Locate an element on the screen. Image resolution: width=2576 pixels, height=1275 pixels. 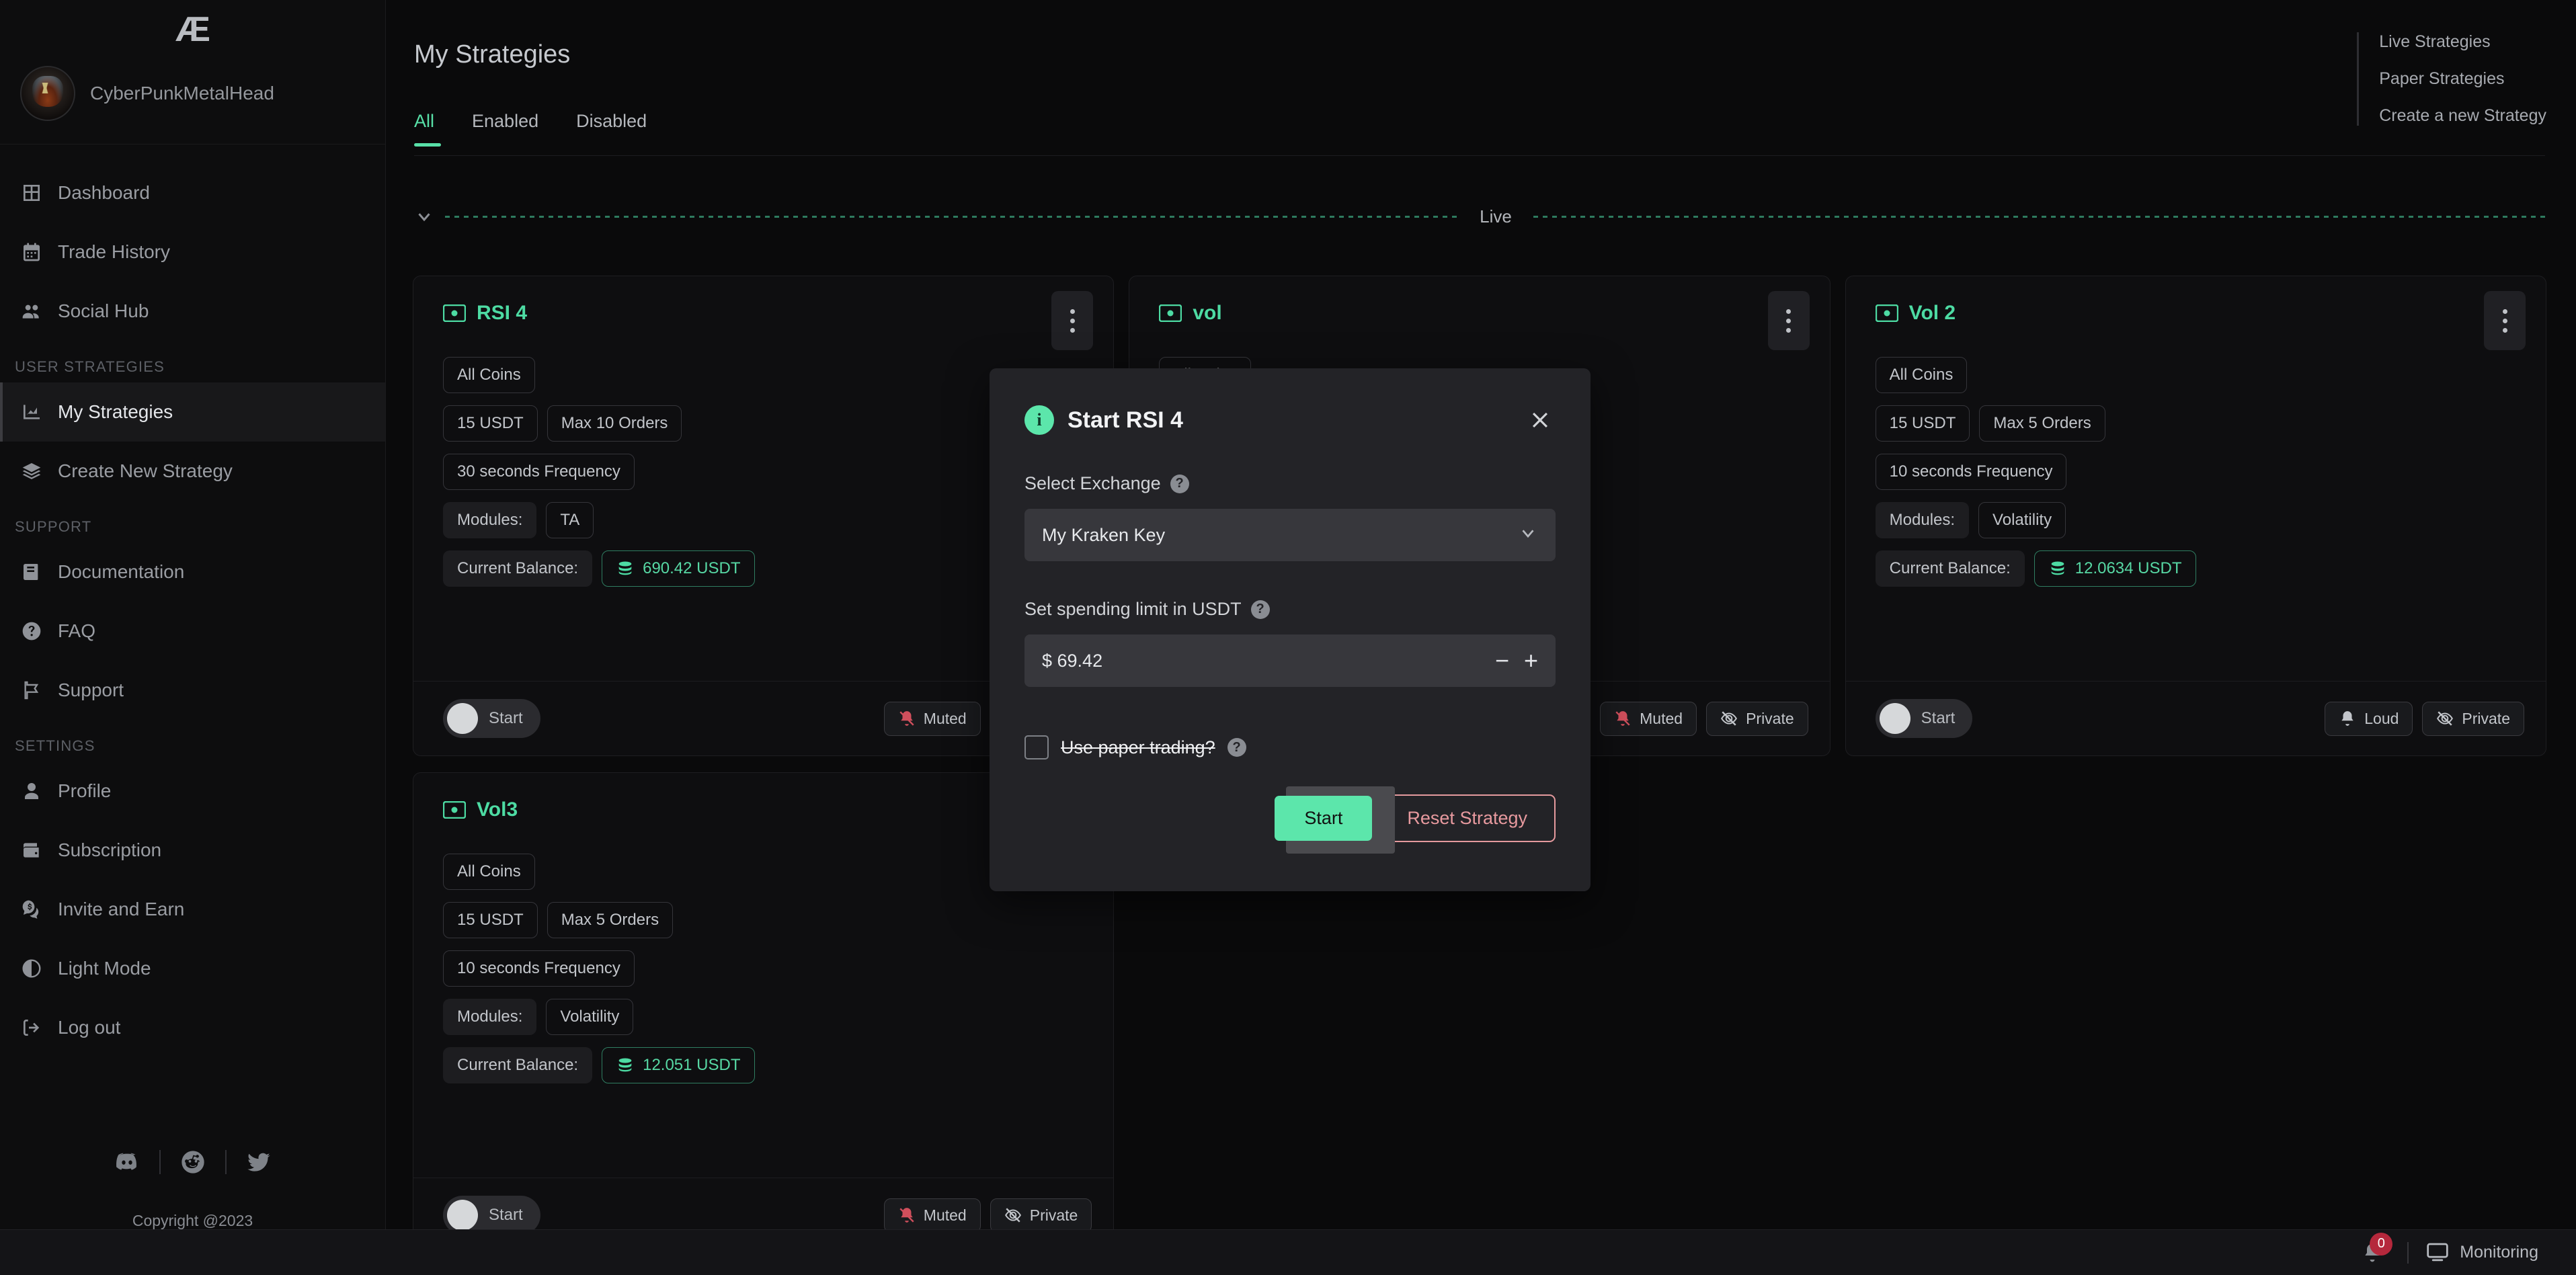
spending-limit-value: $ 69.42 is located at coordinates (1072, 660).